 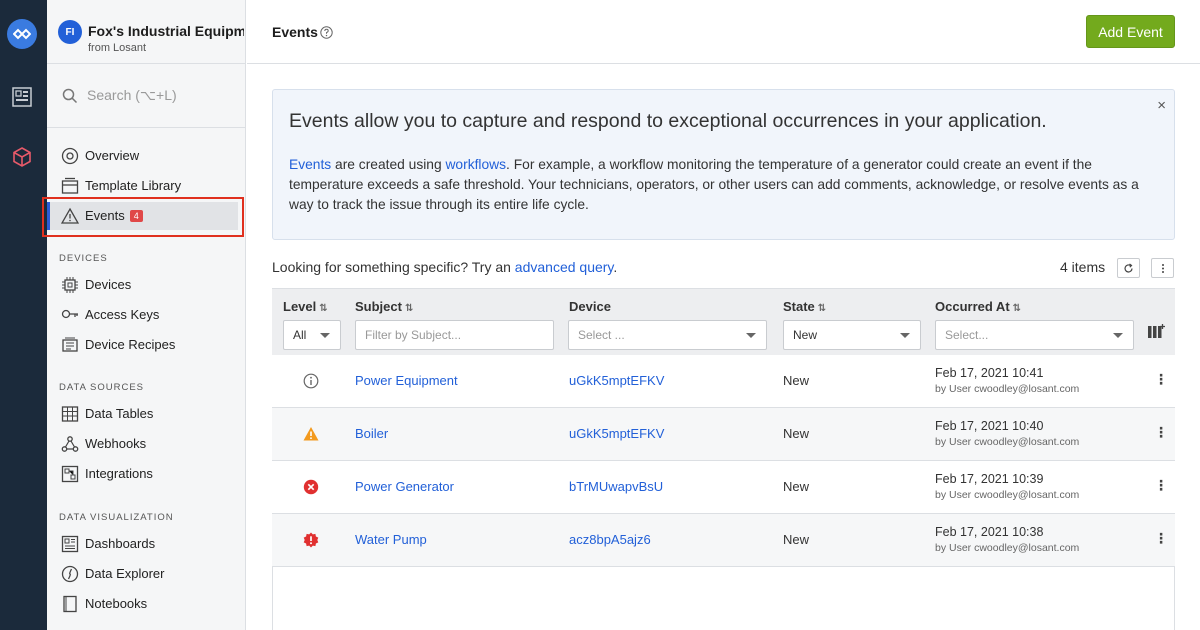 I want to click on critical-icon, so click(x=311, y=540).